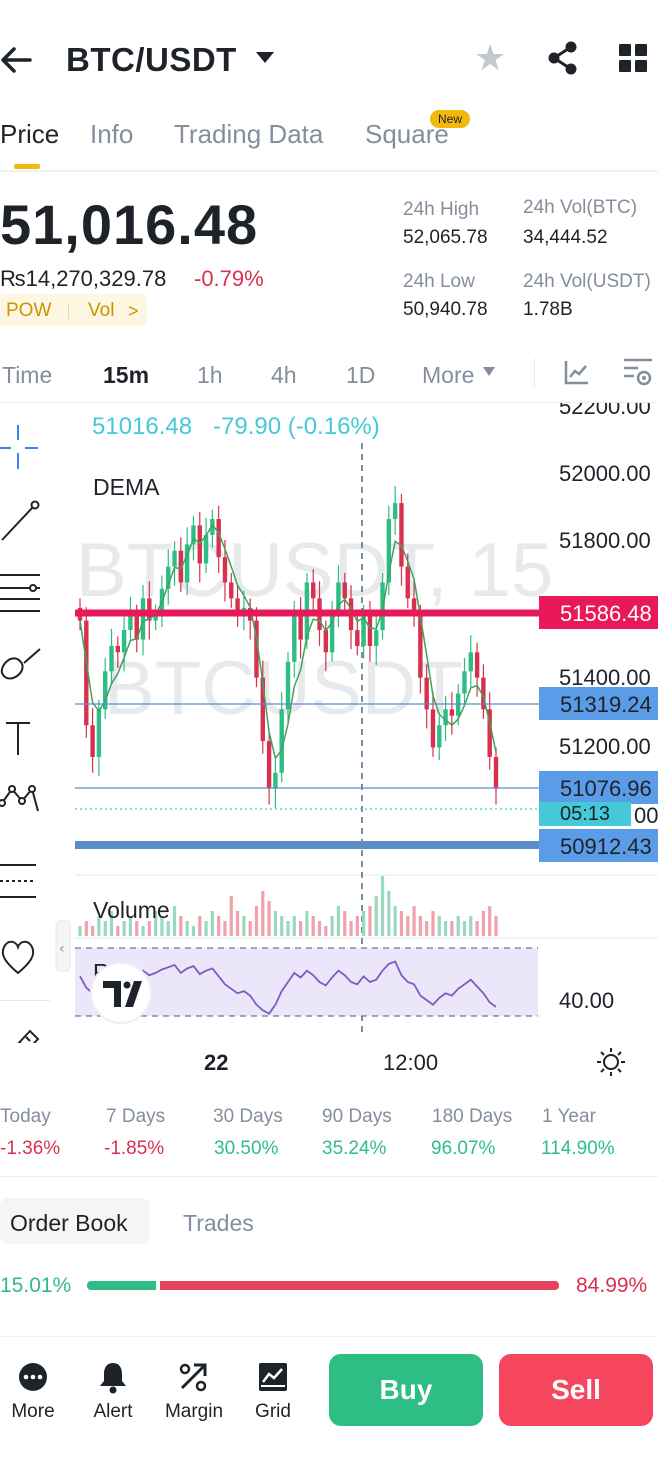 The height and width of the screenshot is (1463, 658). What do you see at coordinates (218, 1223) in the screenshot?
I see `tab-trades: Trades` at bounding box center [218, 1223].